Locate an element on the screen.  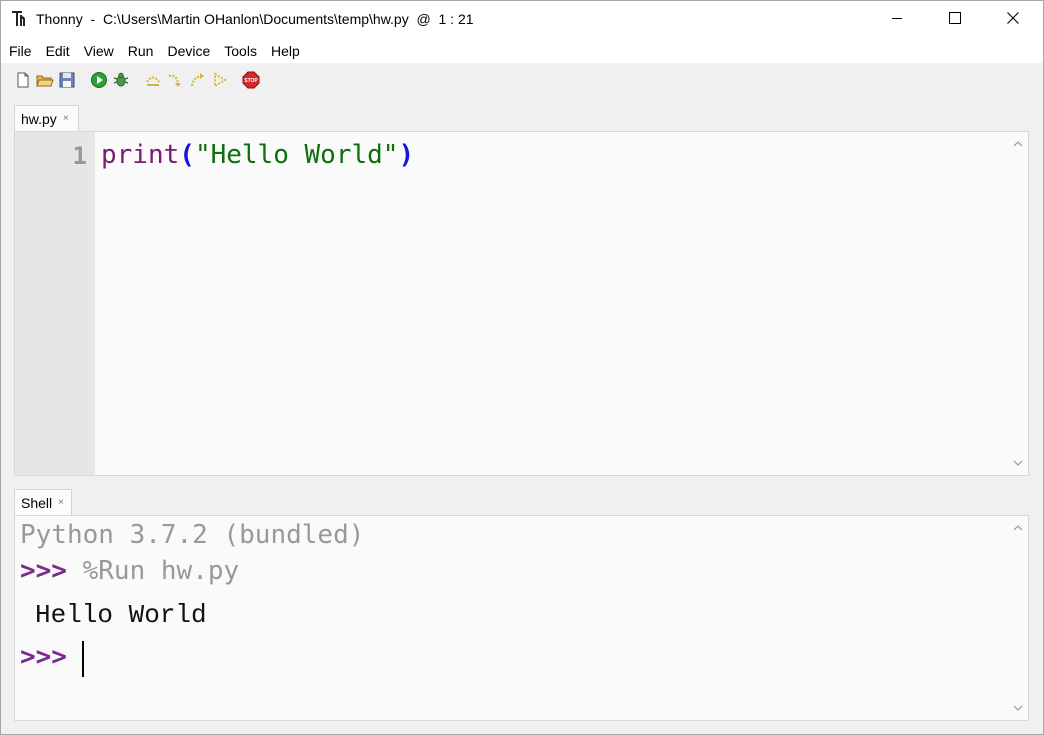
shell-input-prompt: >>> is located at coordinates (43, 657).